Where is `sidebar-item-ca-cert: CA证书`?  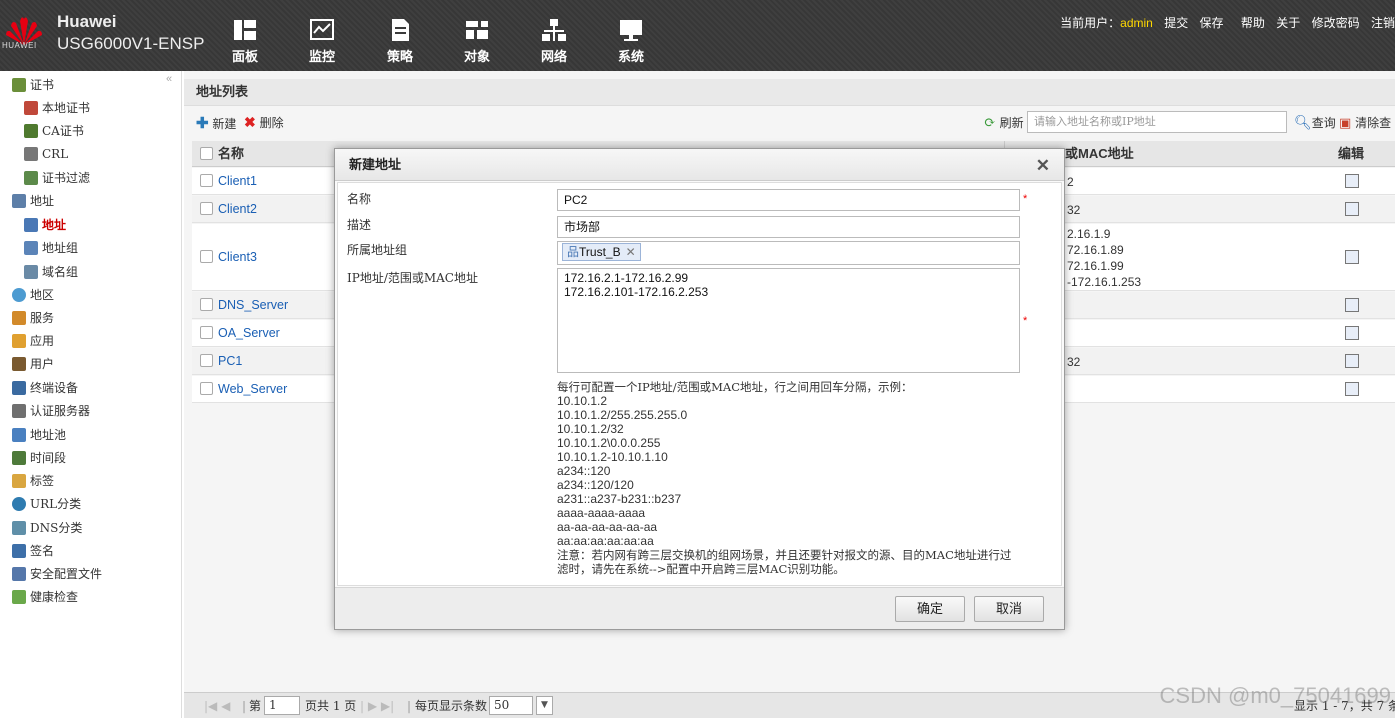
sidebar-item-ca-cert: CA证书 is located at coordinates (54, 131).